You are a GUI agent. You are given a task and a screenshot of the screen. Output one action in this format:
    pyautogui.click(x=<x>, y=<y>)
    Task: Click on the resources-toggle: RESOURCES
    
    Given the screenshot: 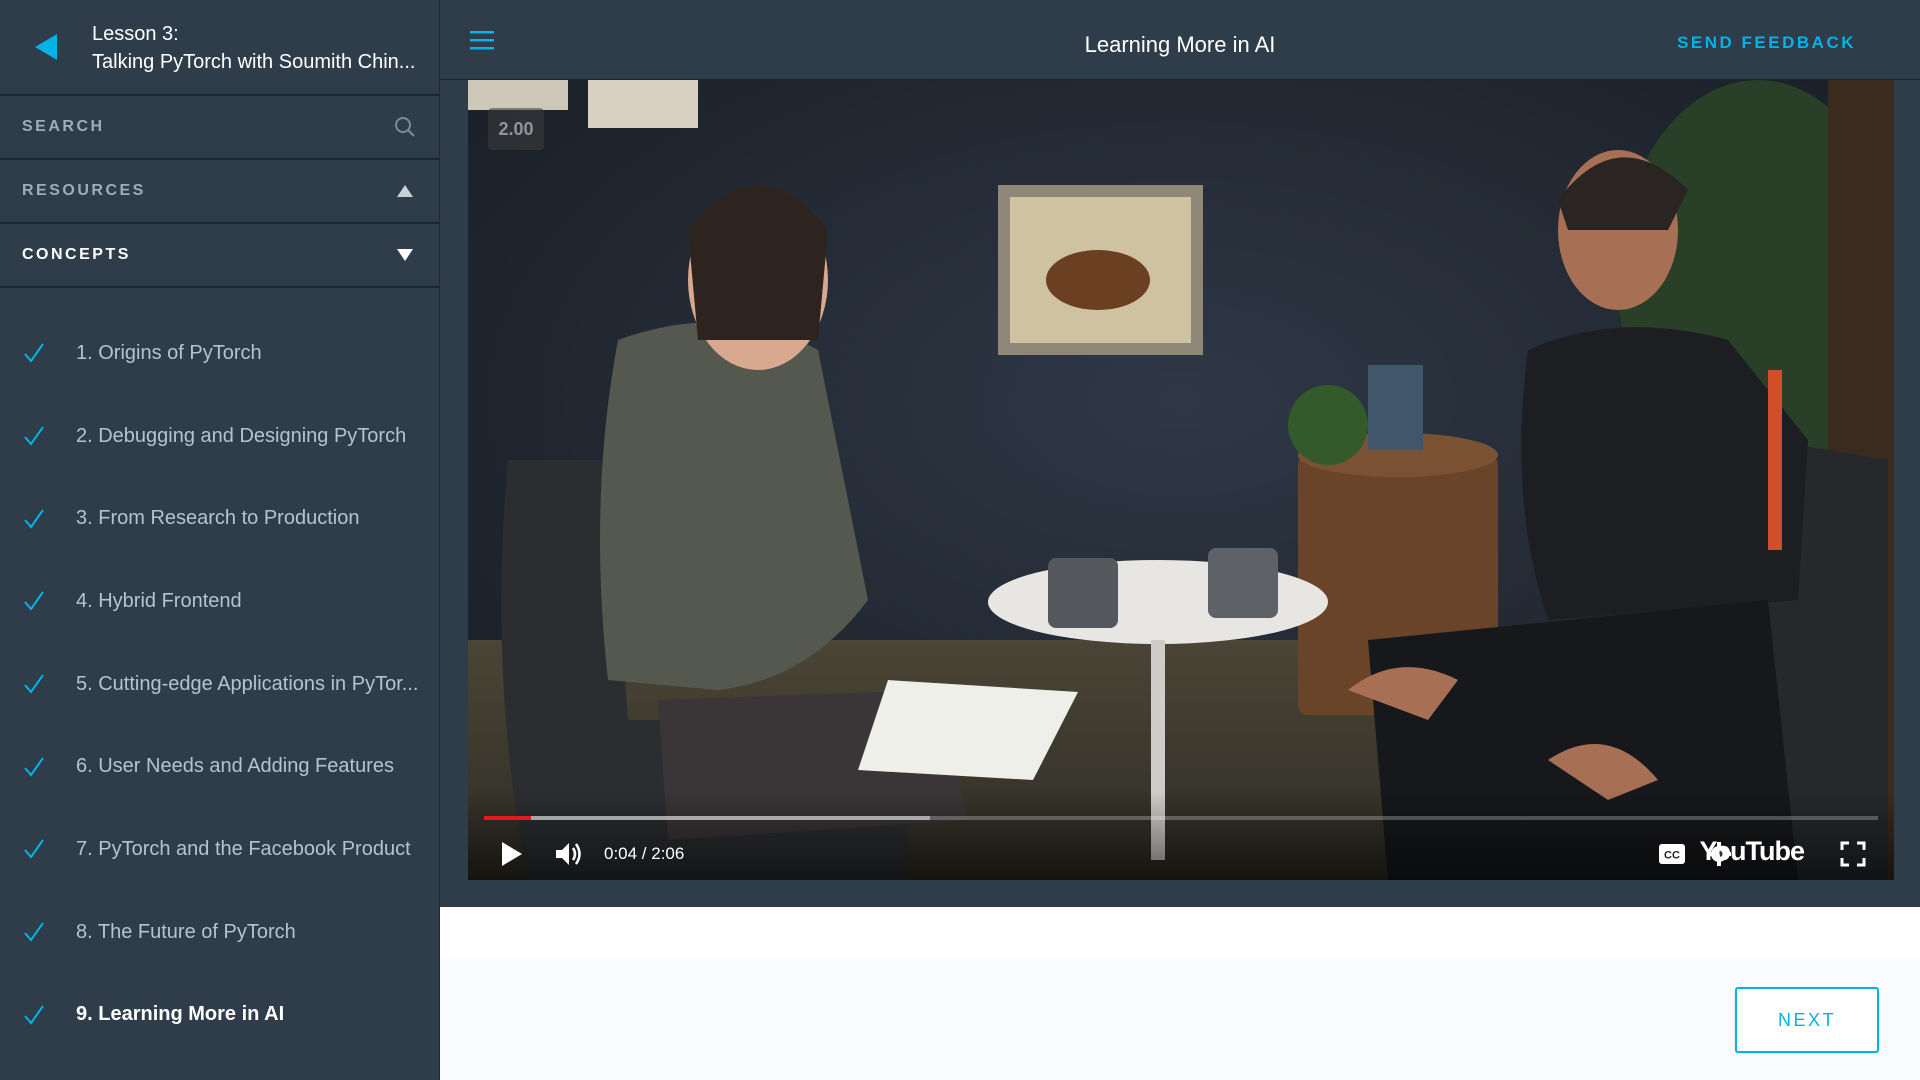 What is the action you would take?
    pyautogui.click(x=219, y=192)
    